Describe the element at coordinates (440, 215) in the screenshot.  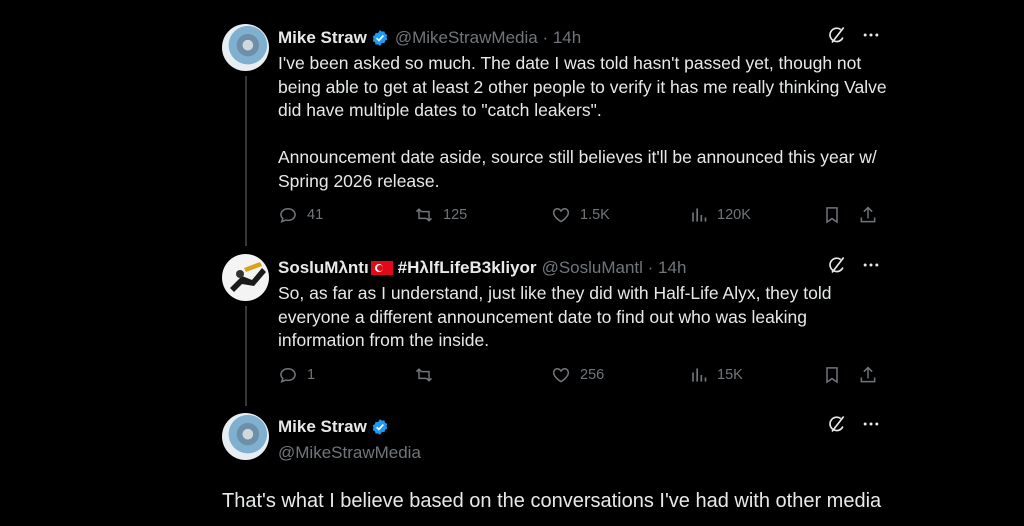
I see `repost-button: 125` at that location.